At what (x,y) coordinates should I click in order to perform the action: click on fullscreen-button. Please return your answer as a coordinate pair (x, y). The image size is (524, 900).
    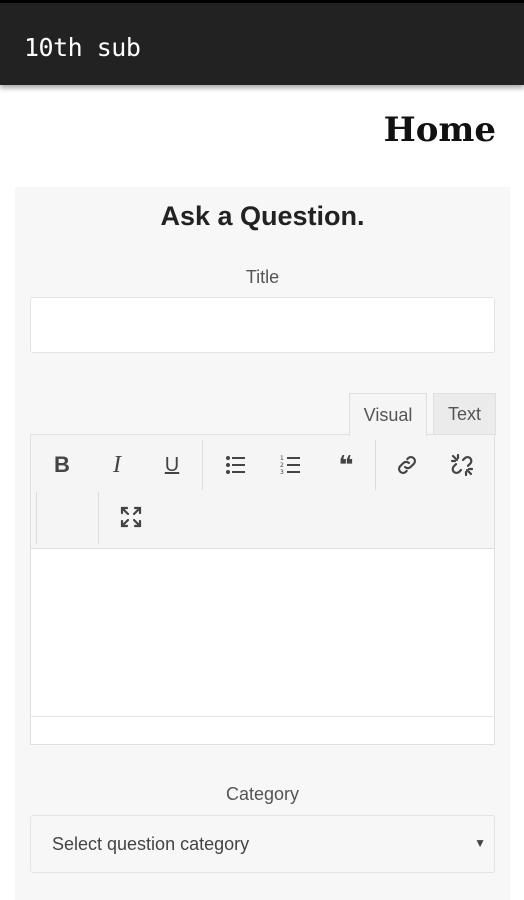
    Looking at the image, I should click on (131, 517).